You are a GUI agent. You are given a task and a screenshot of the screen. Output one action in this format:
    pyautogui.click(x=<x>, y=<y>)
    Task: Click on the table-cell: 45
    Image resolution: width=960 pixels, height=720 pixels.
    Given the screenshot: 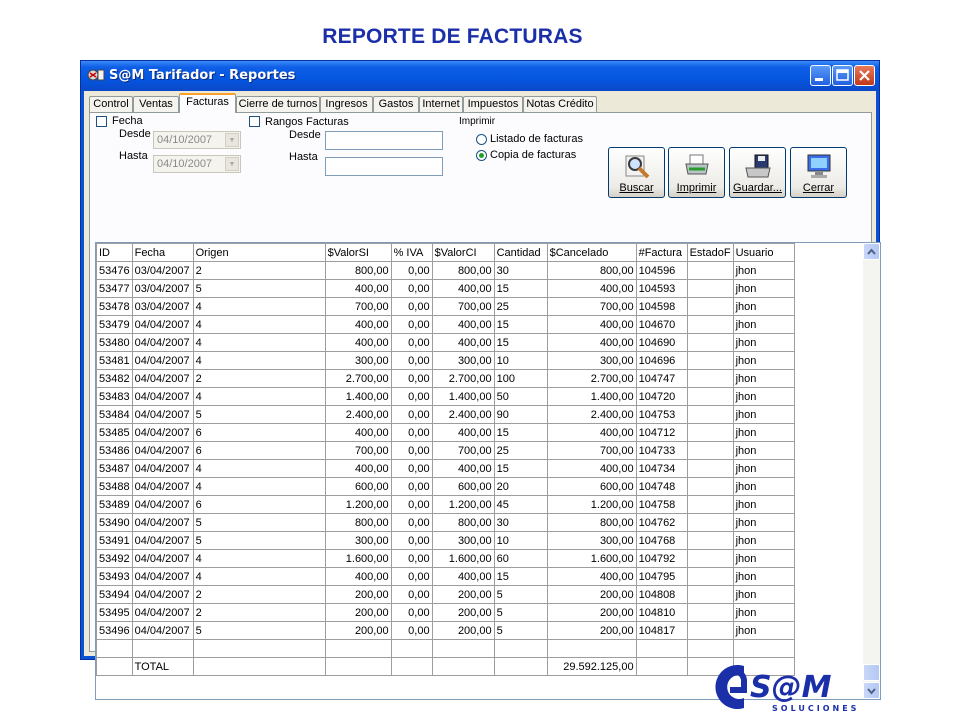 What is the action you would take?
    pyautogui.click(x=520, y=504)
    